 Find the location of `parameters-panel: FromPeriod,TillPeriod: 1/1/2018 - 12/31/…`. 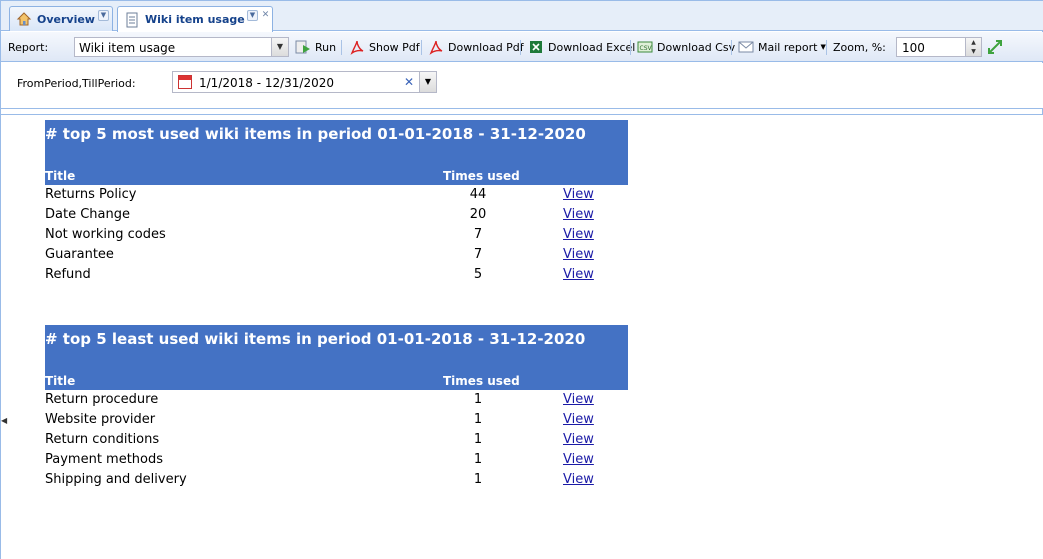

parameters-panel: FromPeriod,TillPeriod: 1/1/2018 - 12/31/… is located at coordinates (522, 86).